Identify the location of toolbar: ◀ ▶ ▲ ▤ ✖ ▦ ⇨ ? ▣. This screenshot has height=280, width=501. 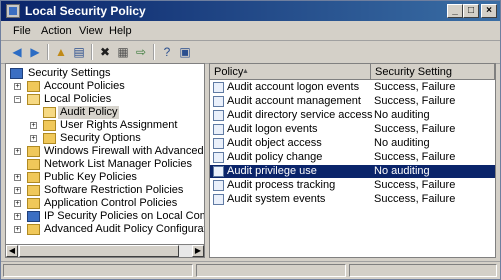
(250, 52).